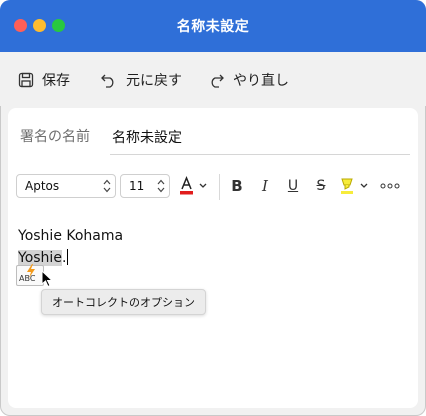 Image resolution: width=426 pixels, height=416 pixels. I want to click on redo-button: やり直し, so click(248, 80).